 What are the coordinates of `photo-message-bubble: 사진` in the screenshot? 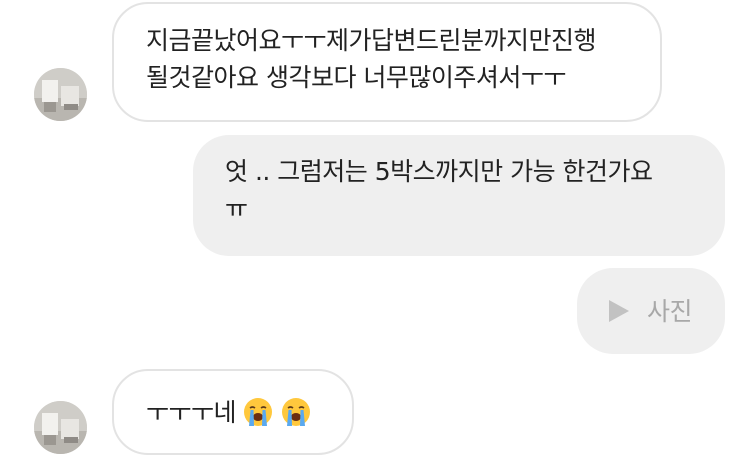 It's located at (651, 311).